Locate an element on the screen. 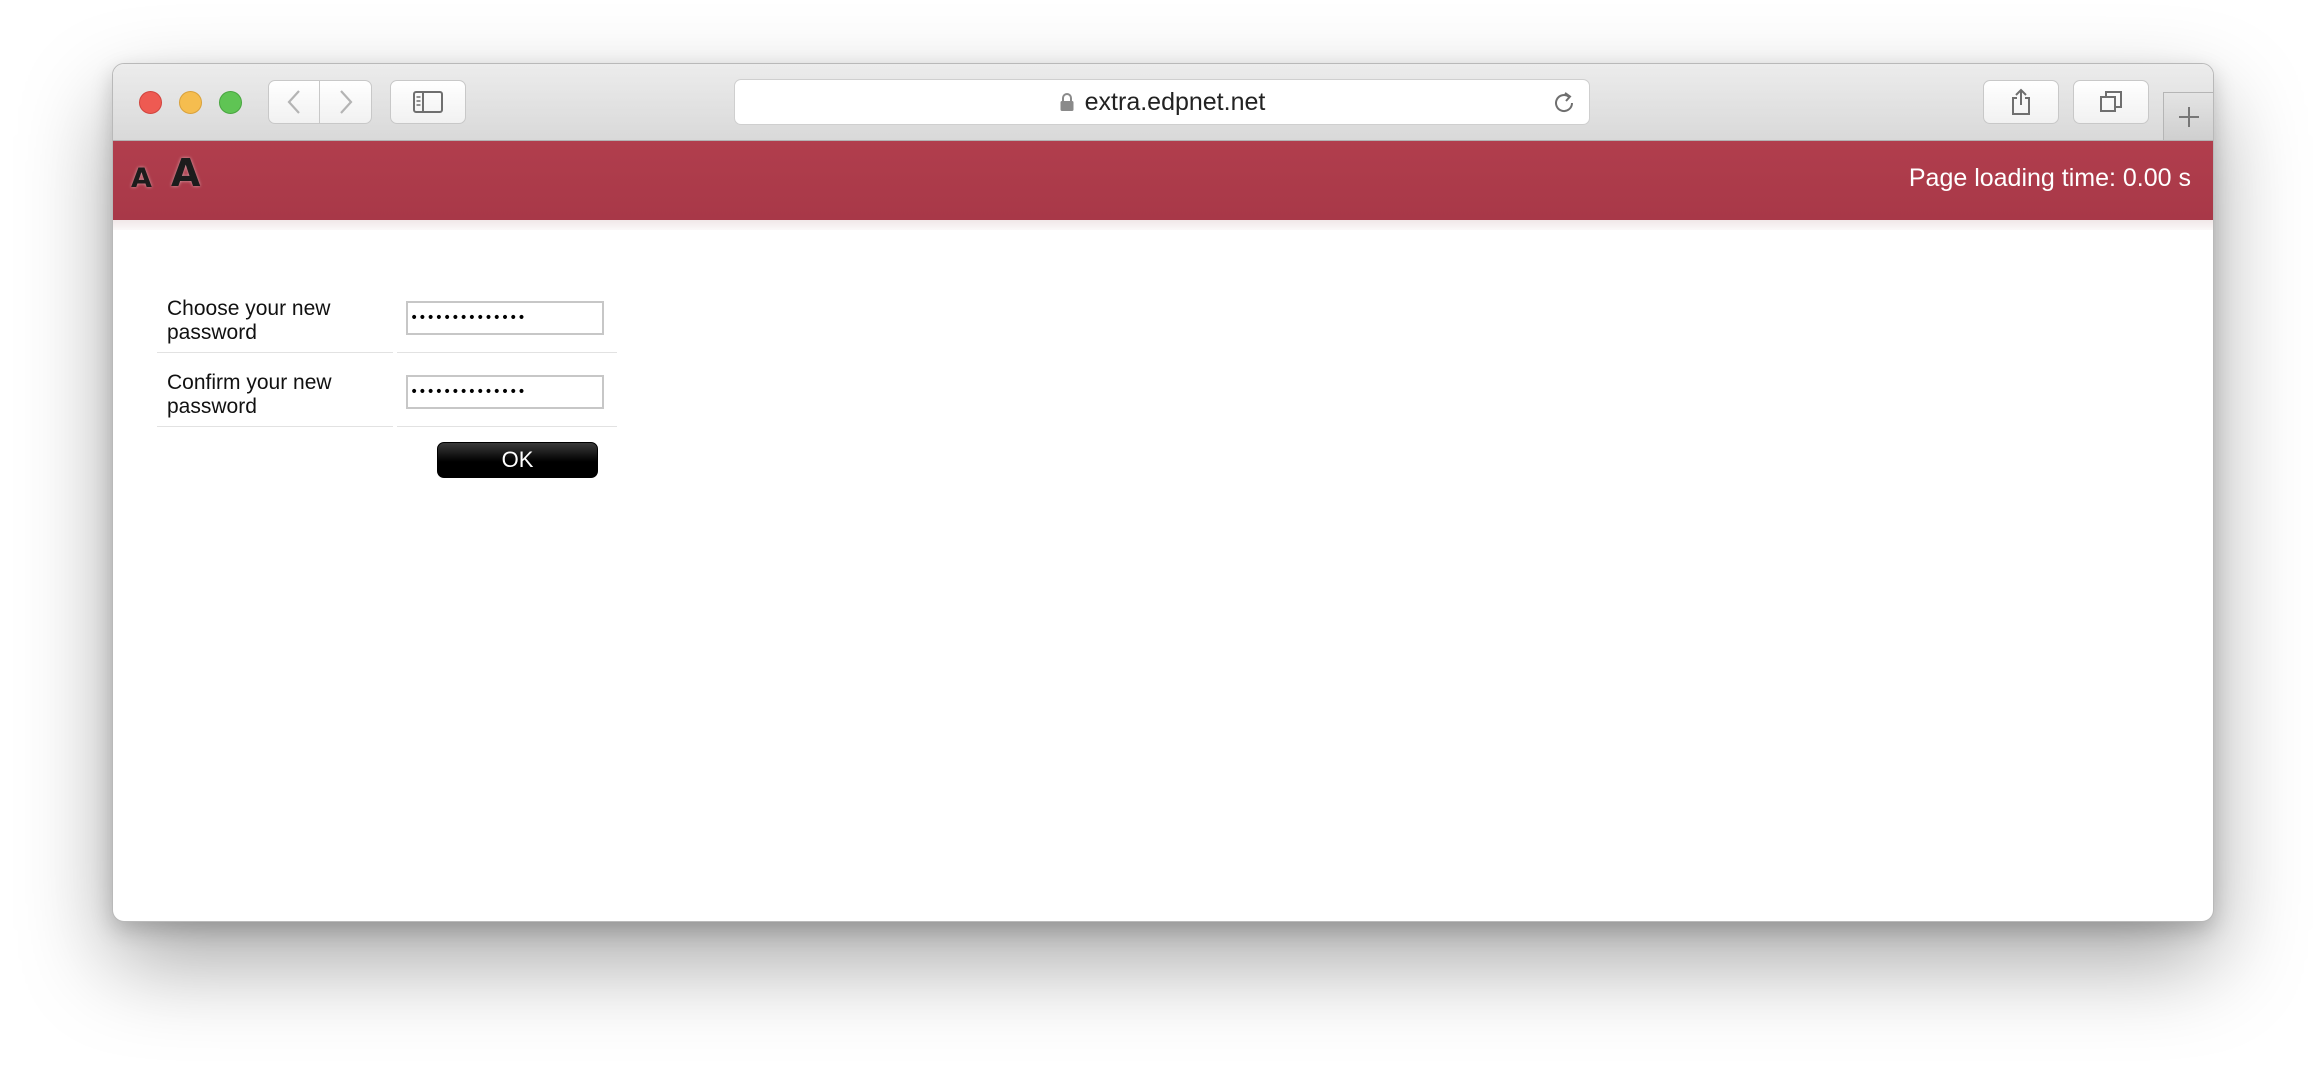 Image resolution: width=2324 pixels, height=1080 pixels. back-button is located at coordinates (294, 102).